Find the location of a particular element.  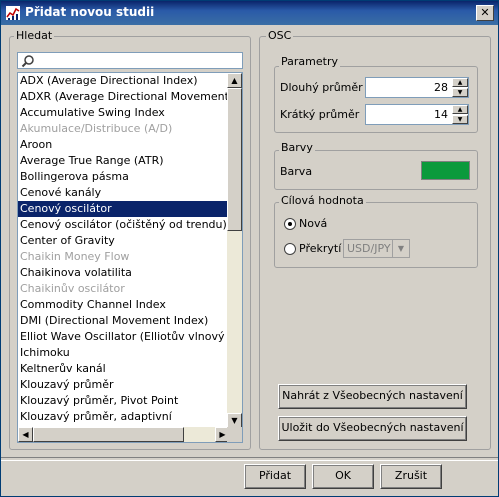

long-average-label: Dlouhý průměr is located at coordinates (321, 87).